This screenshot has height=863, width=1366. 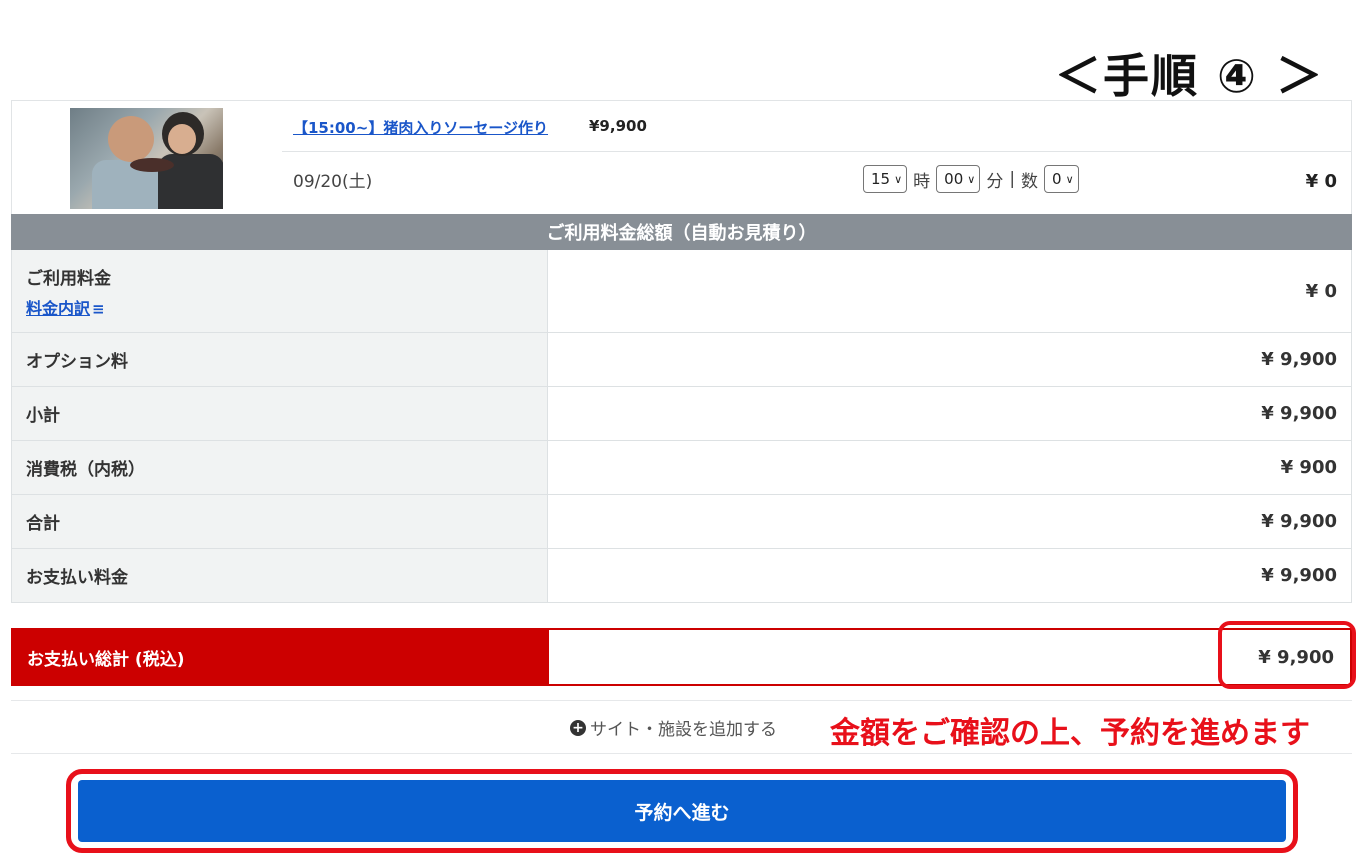 What do you see at coordinates (995, 181) in the screenshot?
I see `minute-unit: 分` at bounding box center [995, 181].